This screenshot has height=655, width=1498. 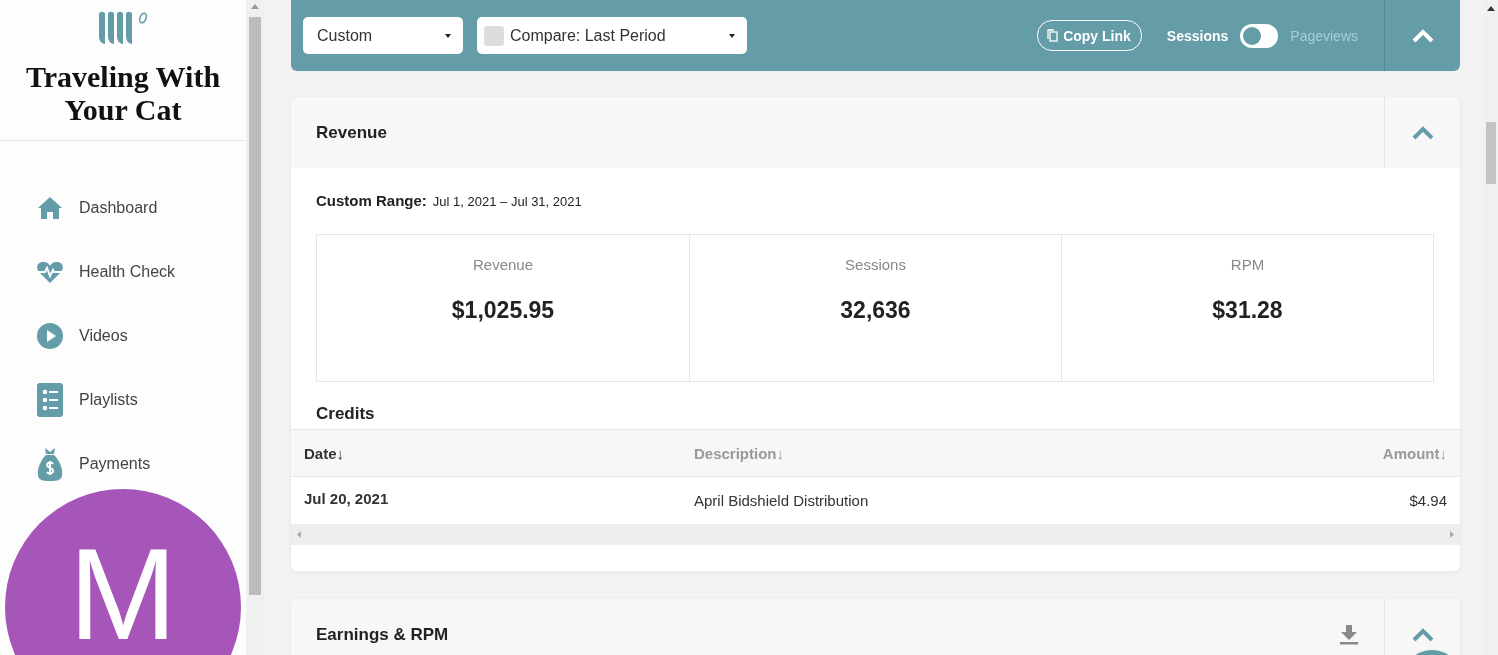 What do you see at coordinates (612, 35) in the screenshot?
I see `compare-dropdown: Compare: Last Period` at bounding box center [612, 35].